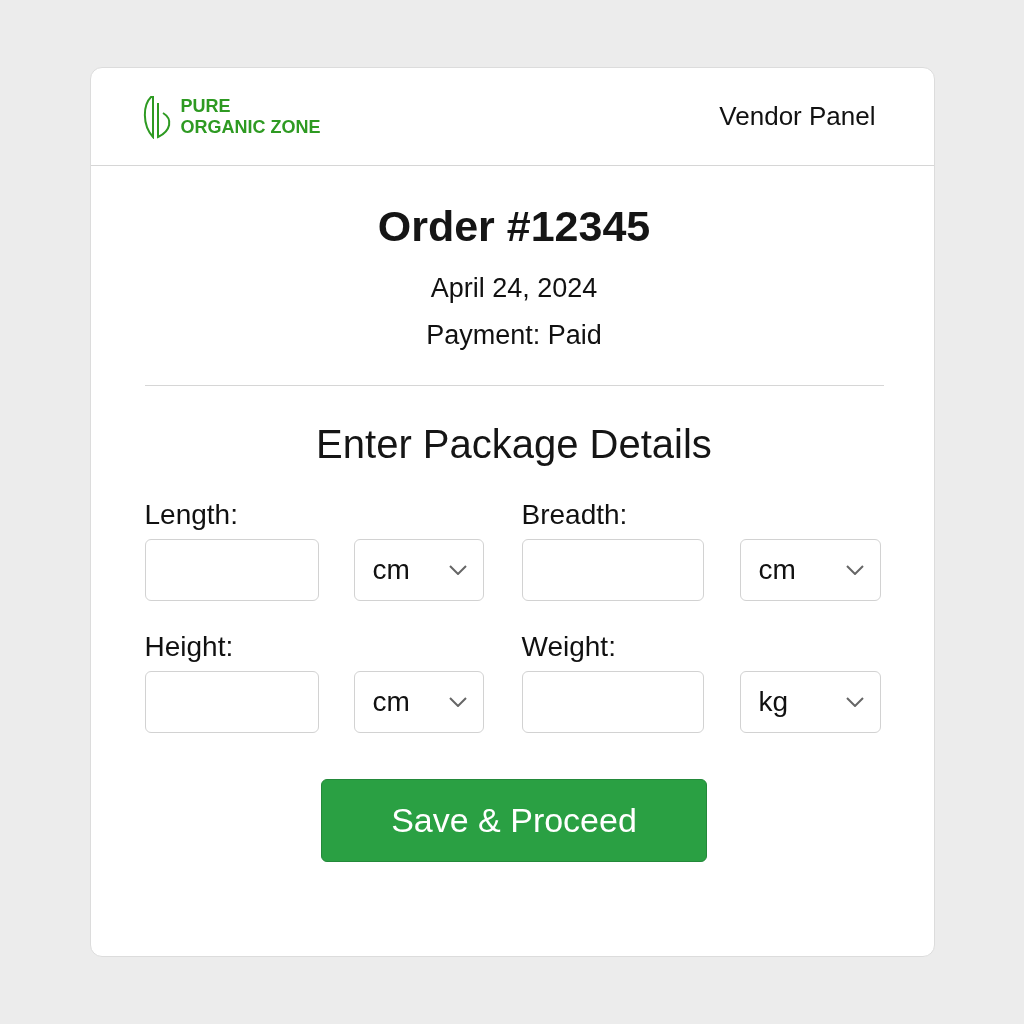 This screenshot has height=1024, width=1024. I want to click on field-label: Height:, so click(189, 647).